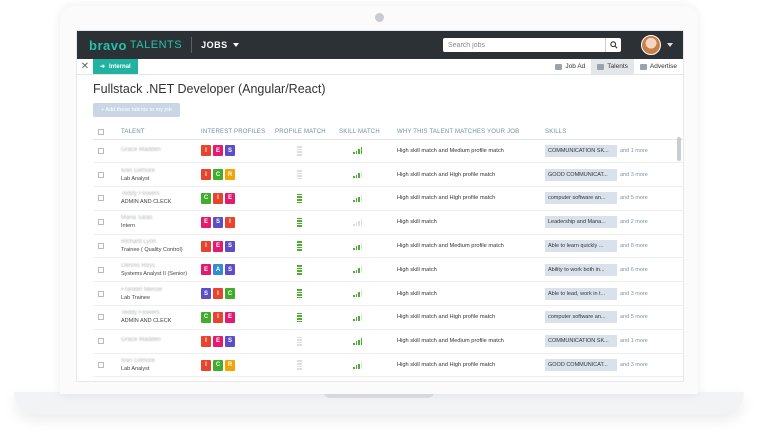 The image size is (758, 441). What do you see at coordinates (161, 218) in the screenshot?
I see `talent-name: Maria Salas` at bounding box center [161, 218].